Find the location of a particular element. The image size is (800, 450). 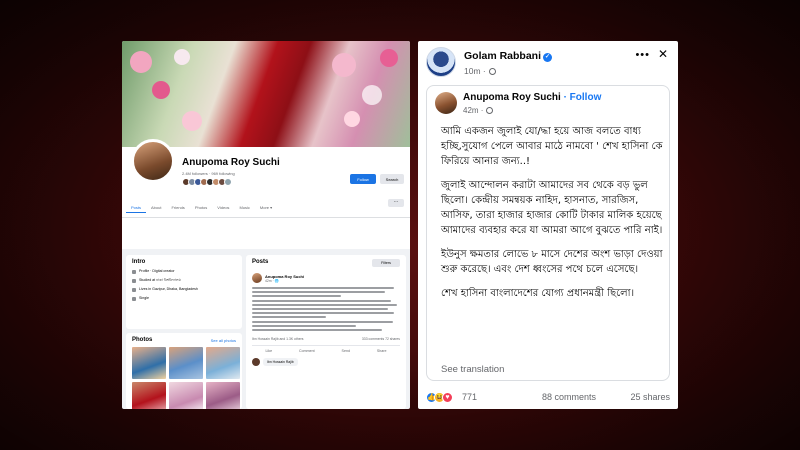

profile-stats: 2.4M followers · 969 following is located at coordinates (208, 173).